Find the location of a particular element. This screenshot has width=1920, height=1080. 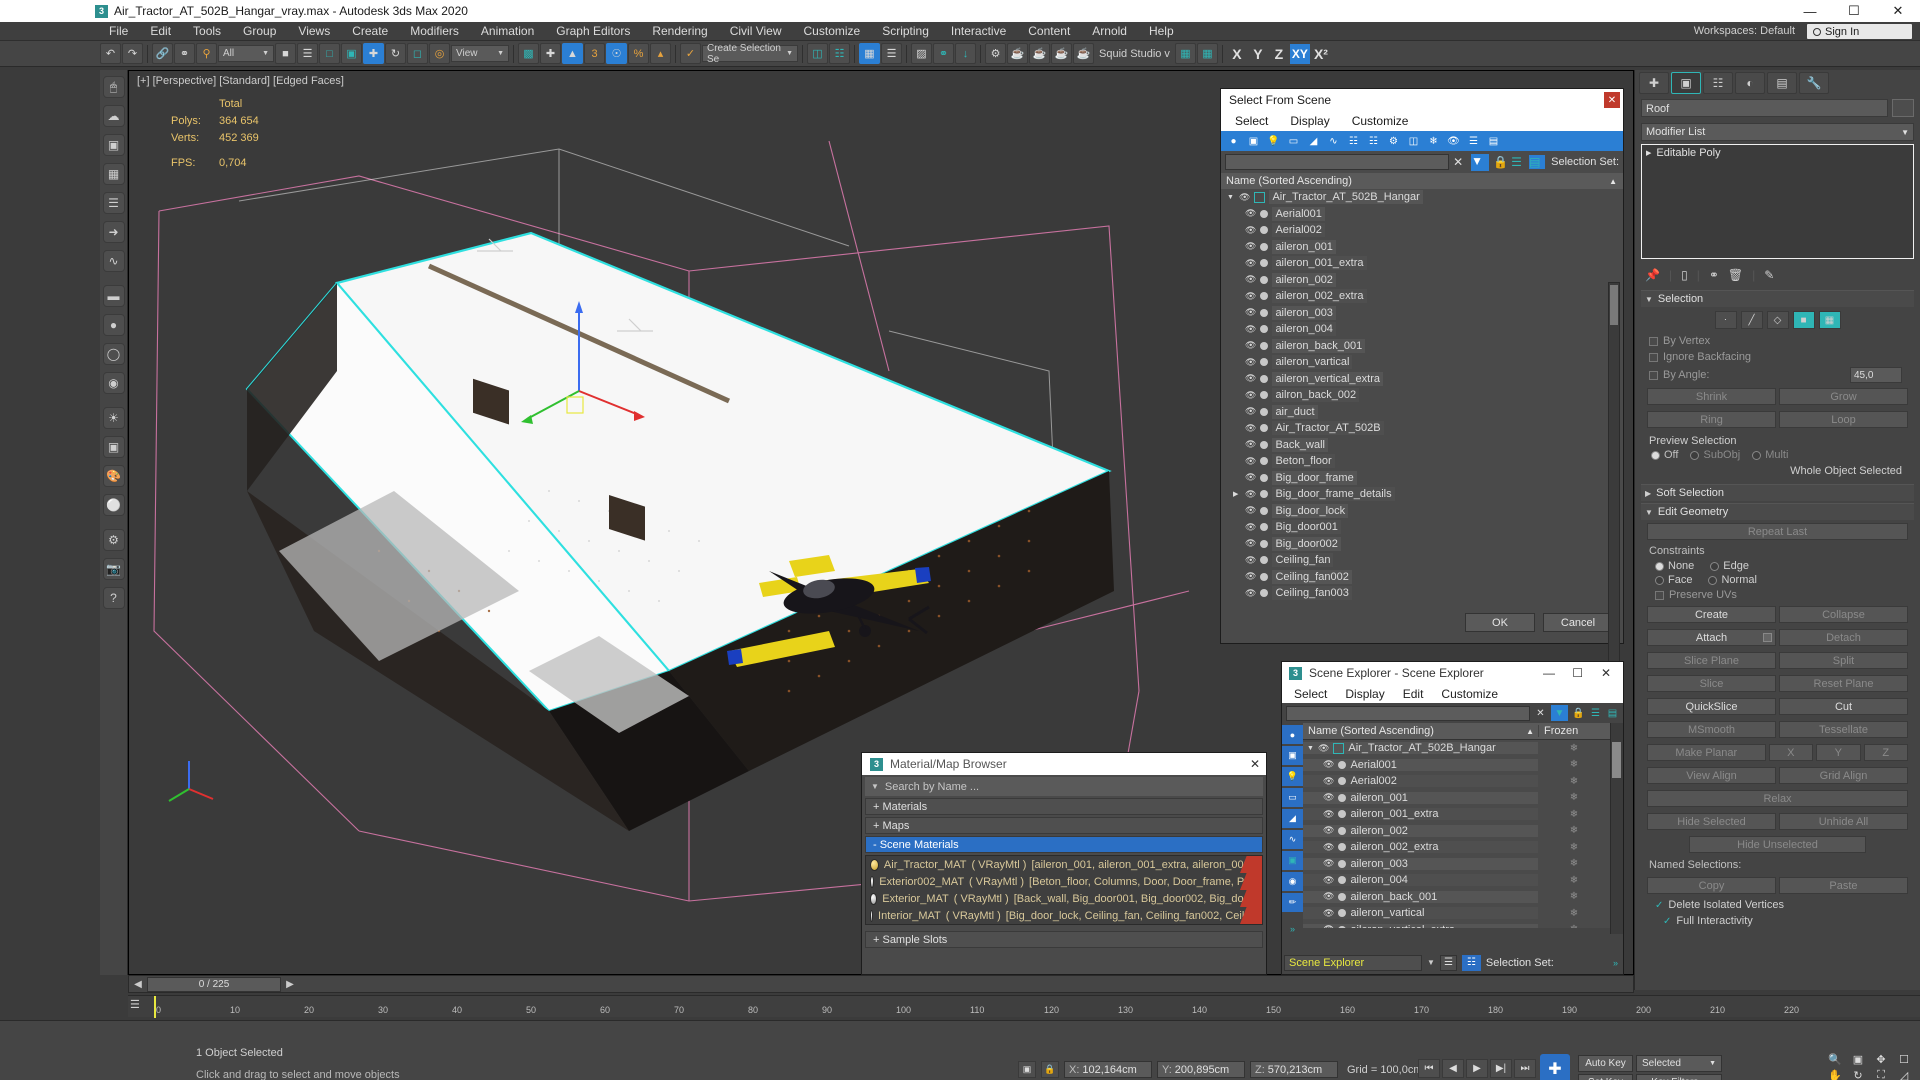

edit-named-selection-sets-icon: ✓ is located at coordinates (690, 53).